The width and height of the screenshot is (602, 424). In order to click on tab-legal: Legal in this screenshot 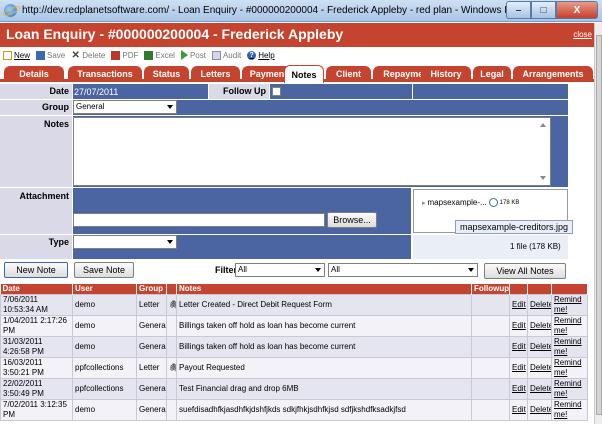, I will do `click(492, 74)`.